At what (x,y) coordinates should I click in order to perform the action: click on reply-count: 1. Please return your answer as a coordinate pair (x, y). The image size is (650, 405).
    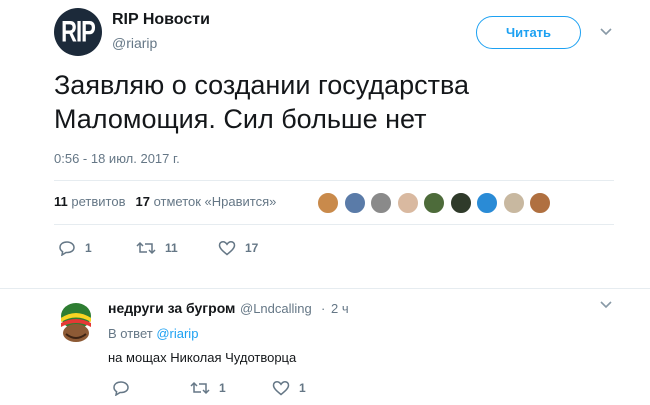
    Looking at the image, I should click on (88, 248).